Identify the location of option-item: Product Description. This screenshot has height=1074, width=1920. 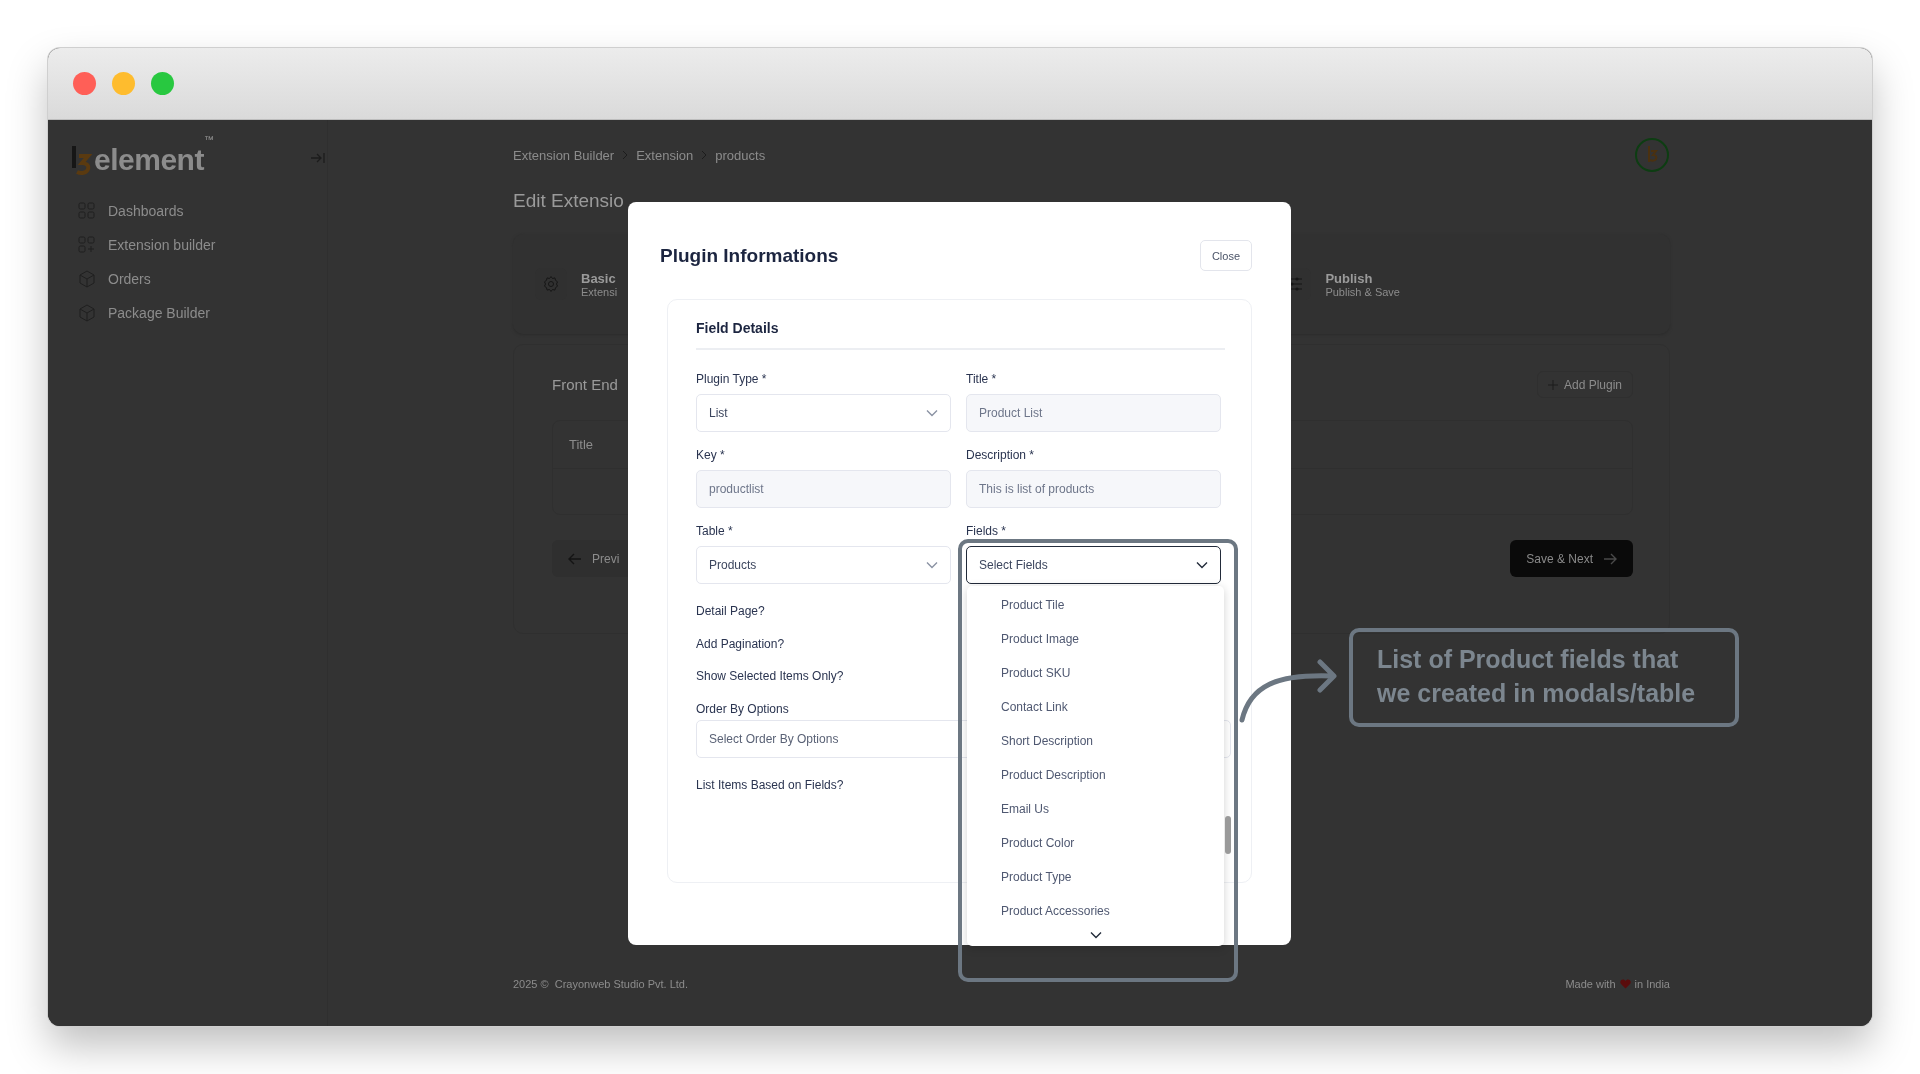
(1036, 775).